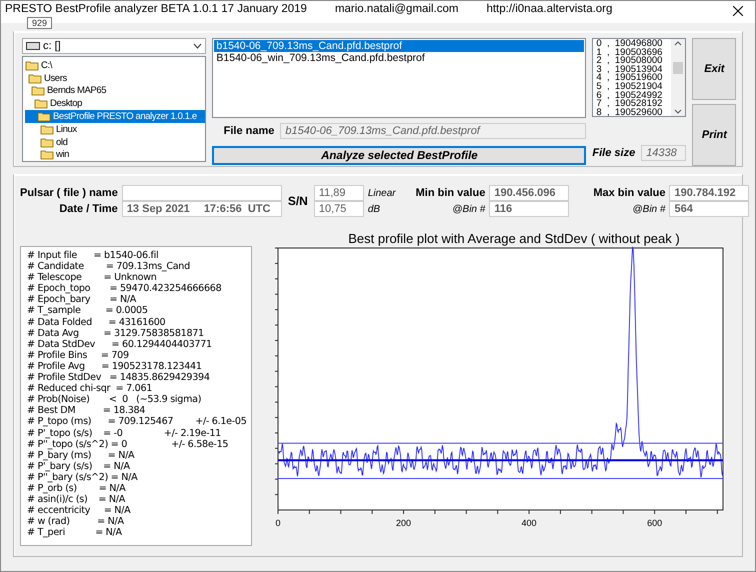 This screenshot has height=572, width=756. I want to click on bin-value-field: 190.456.096, so click(529, 193).